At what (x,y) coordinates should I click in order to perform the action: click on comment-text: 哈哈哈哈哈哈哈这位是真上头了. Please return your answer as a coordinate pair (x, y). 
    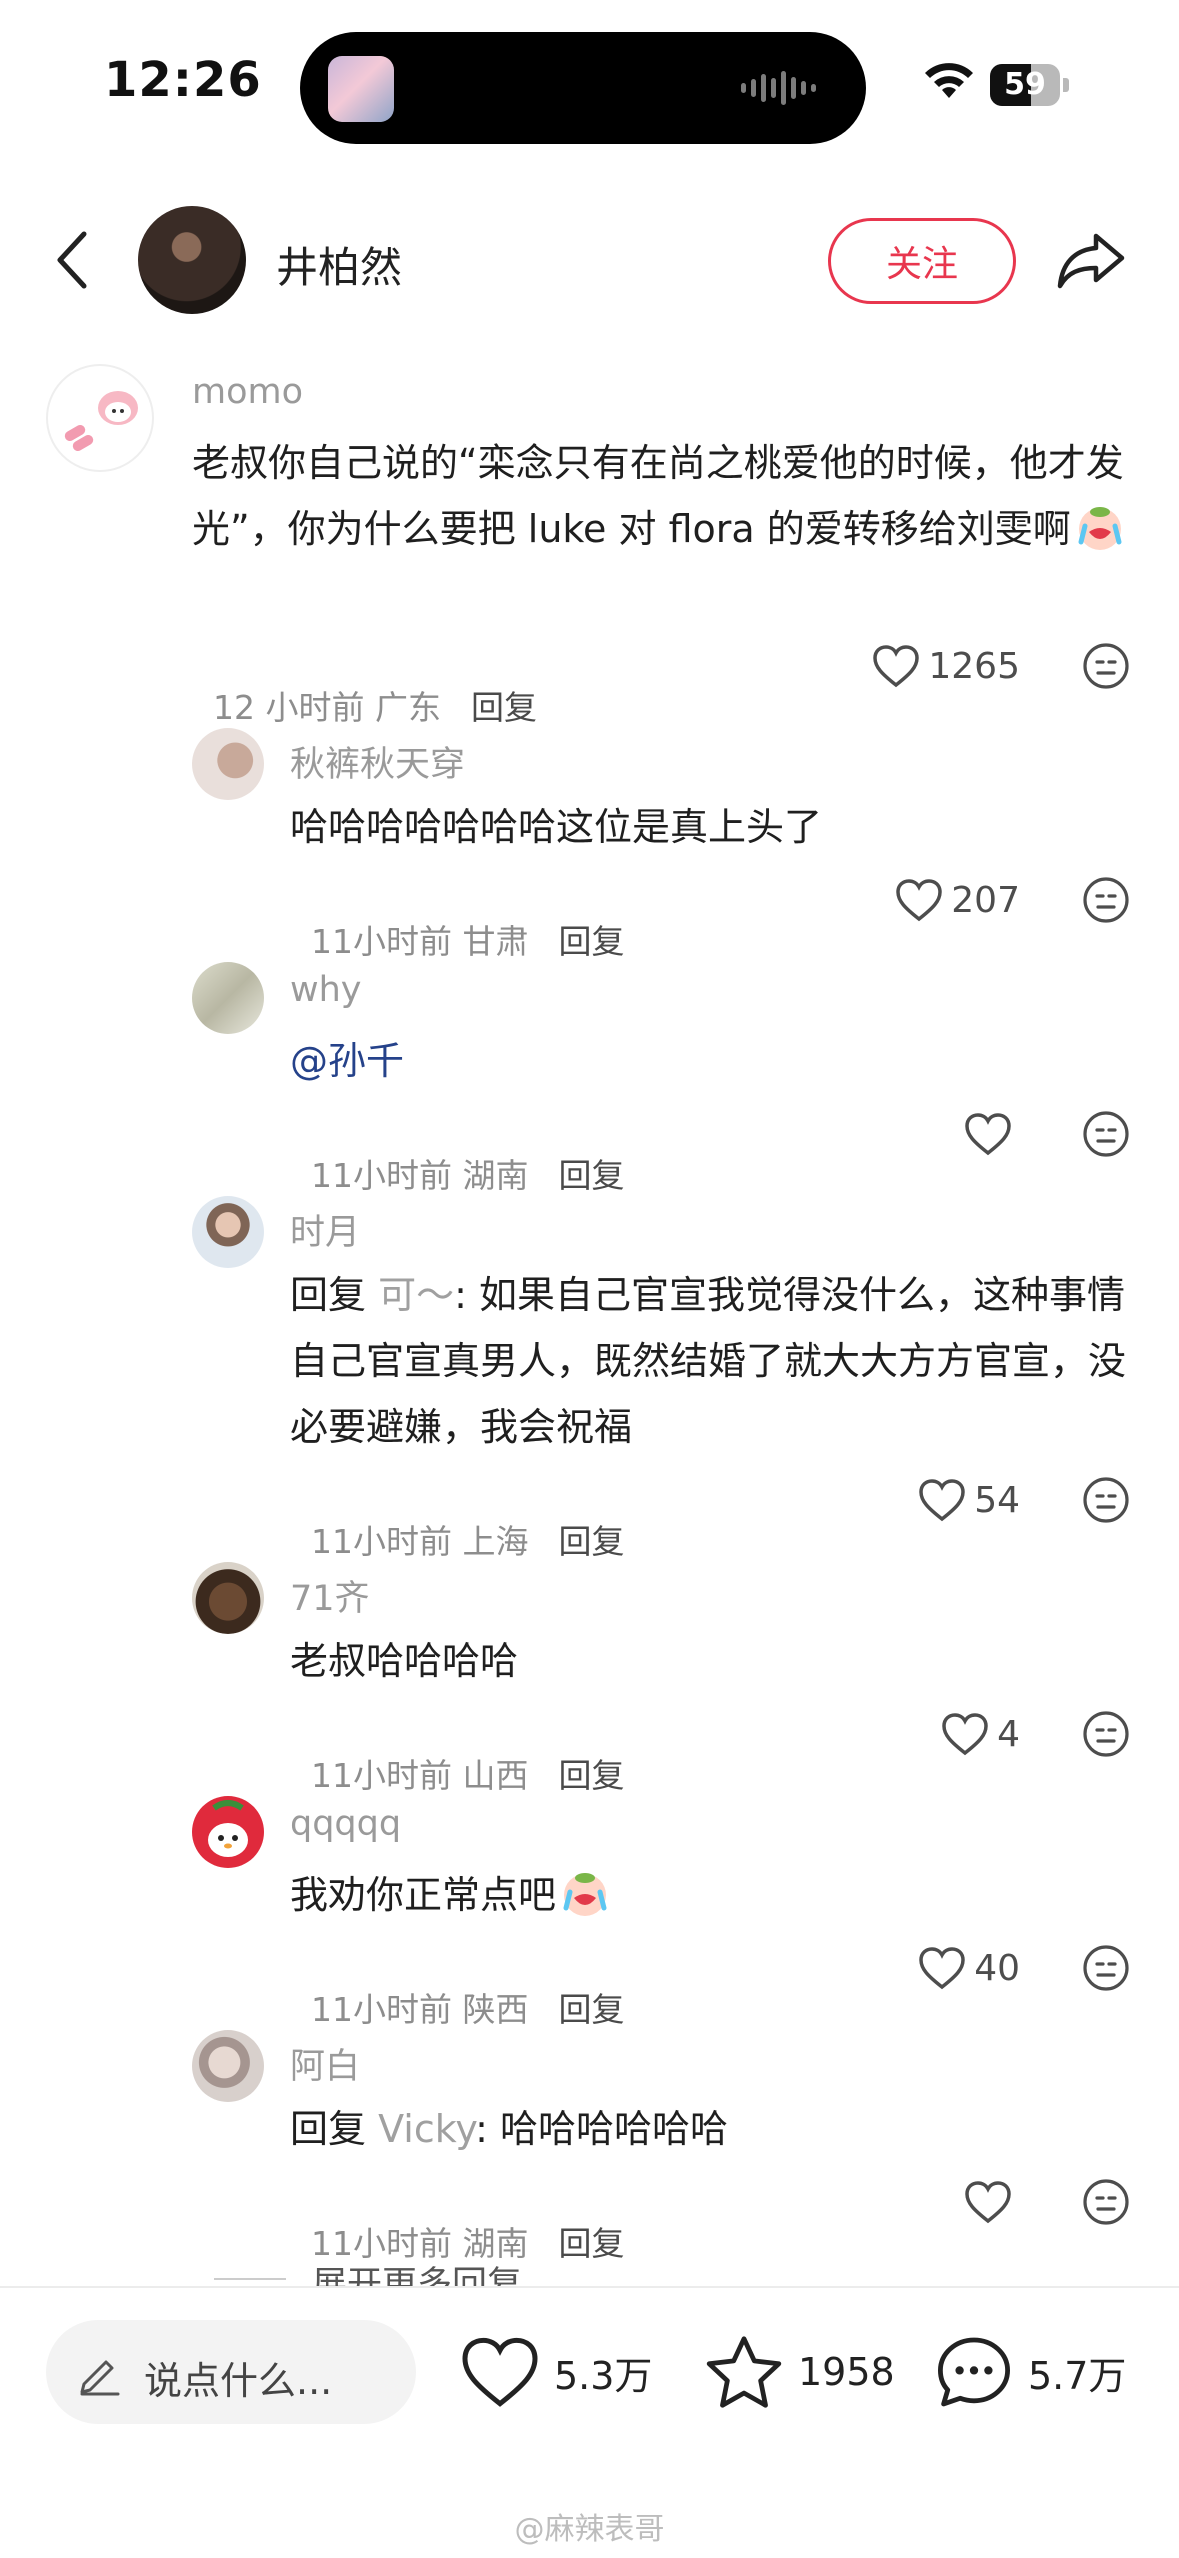
    Looking at the image, I should click on (556, 827).